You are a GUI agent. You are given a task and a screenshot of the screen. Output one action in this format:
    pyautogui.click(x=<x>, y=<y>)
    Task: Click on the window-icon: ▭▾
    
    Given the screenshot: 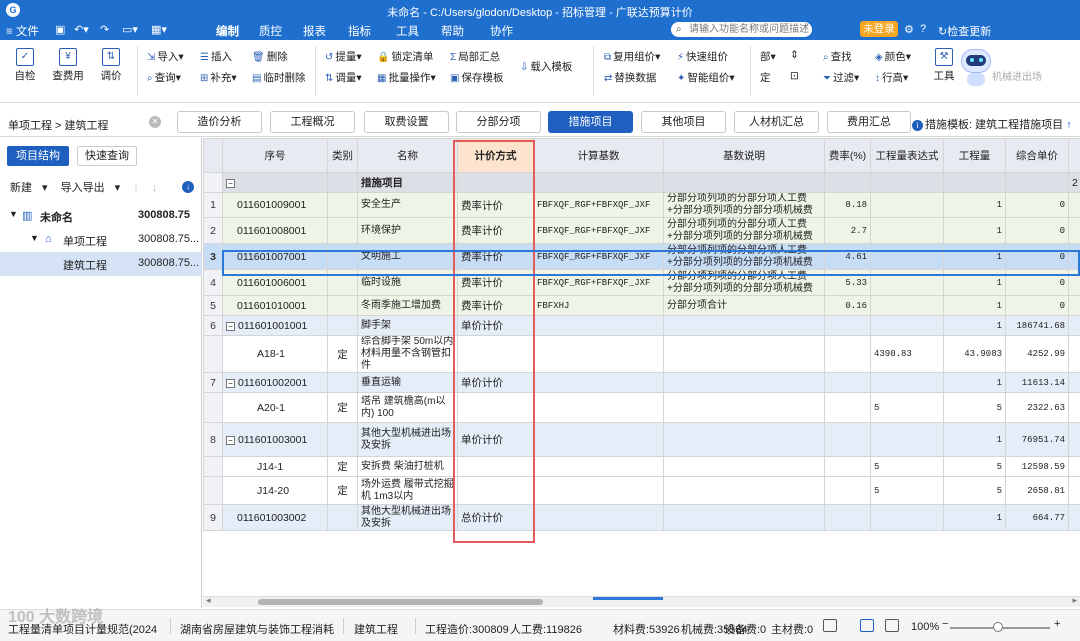 What is the action you would take?
    pyautogui.click(x=130, y=29)
    